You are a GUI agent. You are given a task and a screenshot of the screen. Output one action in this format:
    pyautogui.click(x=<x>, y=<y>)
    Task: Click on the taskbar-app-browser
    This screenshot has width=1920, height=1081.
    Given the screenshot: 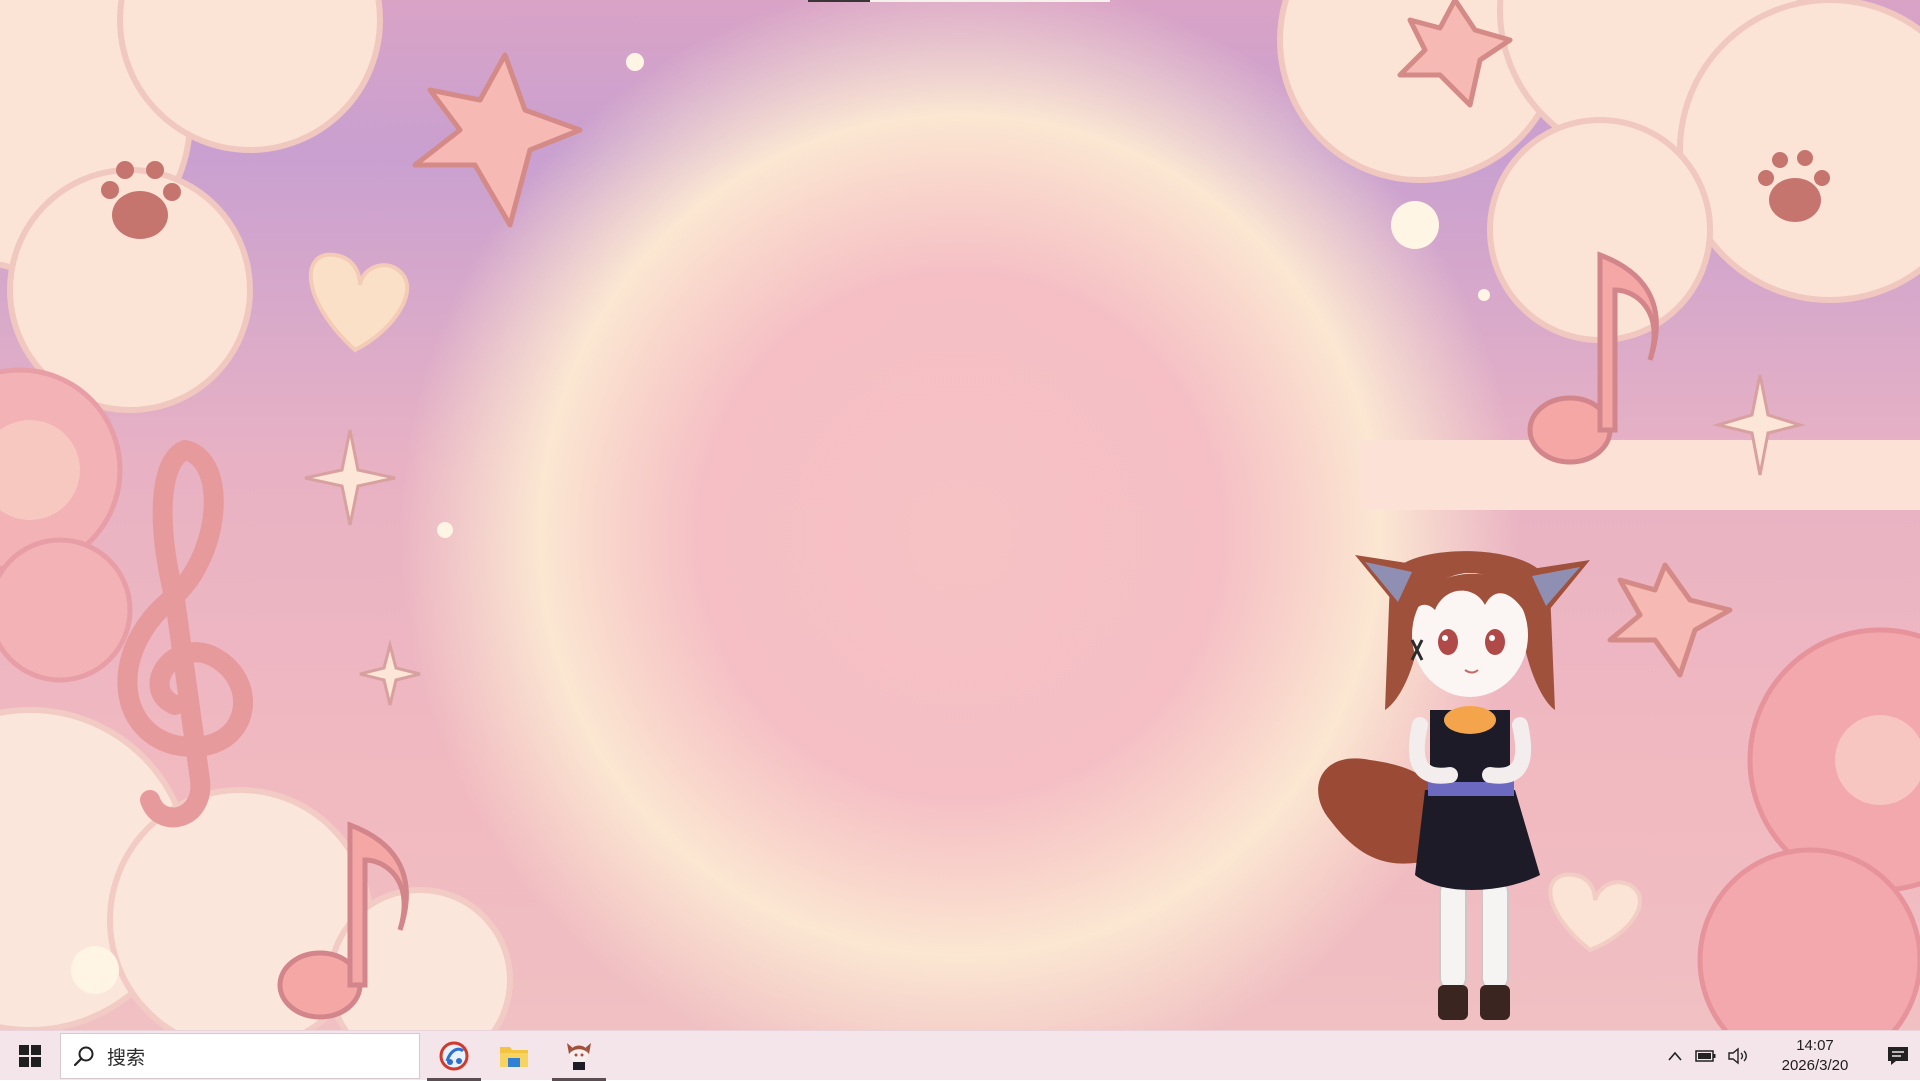 What is the action you would take?
    pyautogui.click(x=454, y=1056)
    